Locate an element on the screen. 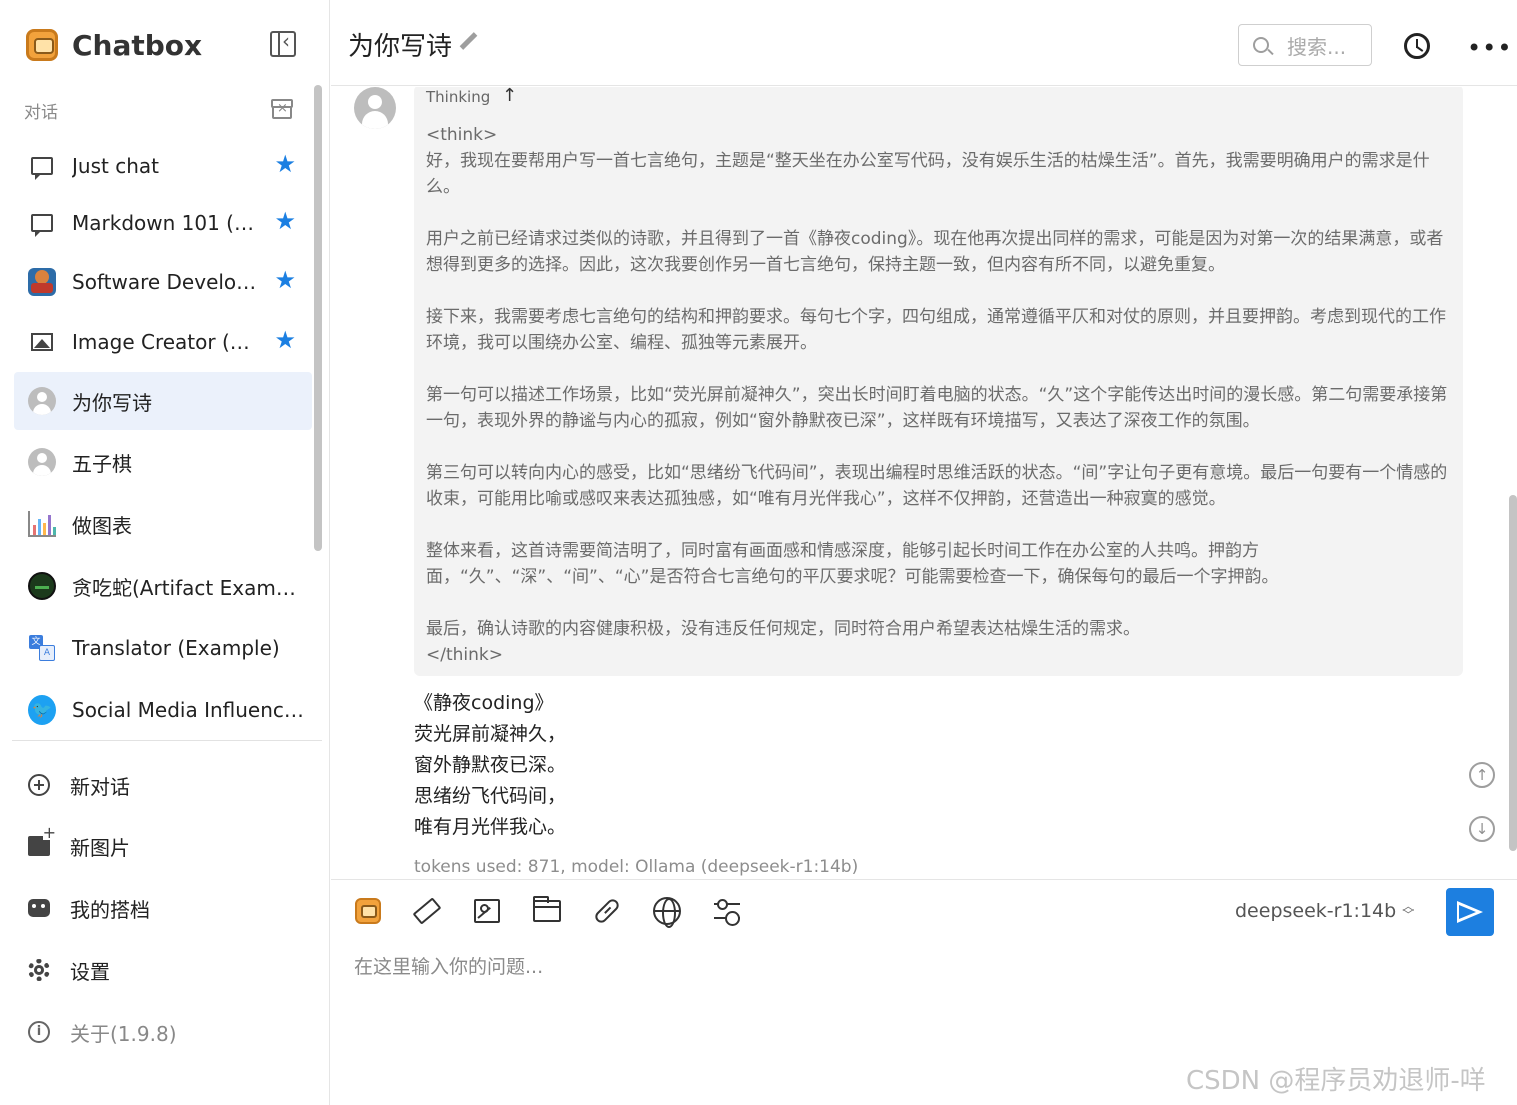  message-input is located at coordinates (919, 1012).